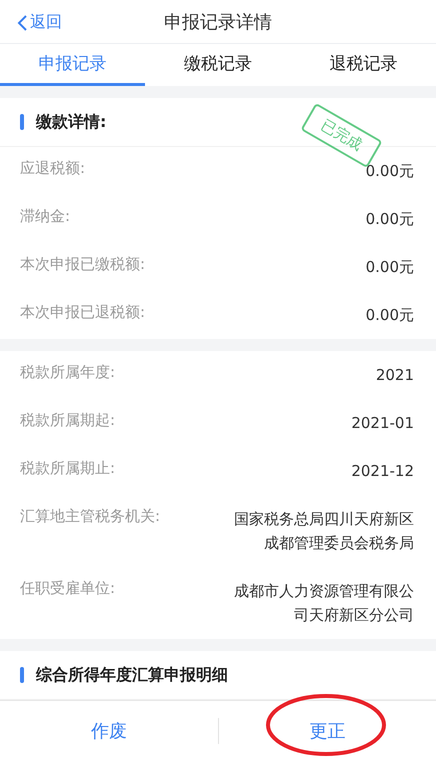 This screenshot has height=760, width=436. I want to click on field-label: 汇算地主管税务机关:, so click(90, 516).